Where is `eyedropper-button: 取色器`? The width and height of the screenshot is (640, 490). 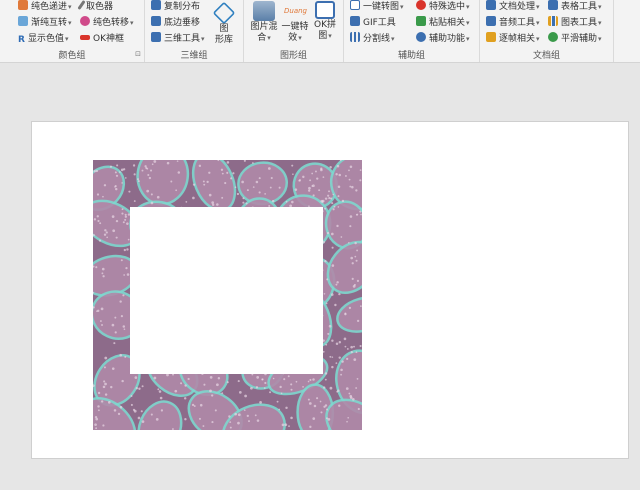
eyedropper-button: 取色器 is located at coordinates (95, 7).